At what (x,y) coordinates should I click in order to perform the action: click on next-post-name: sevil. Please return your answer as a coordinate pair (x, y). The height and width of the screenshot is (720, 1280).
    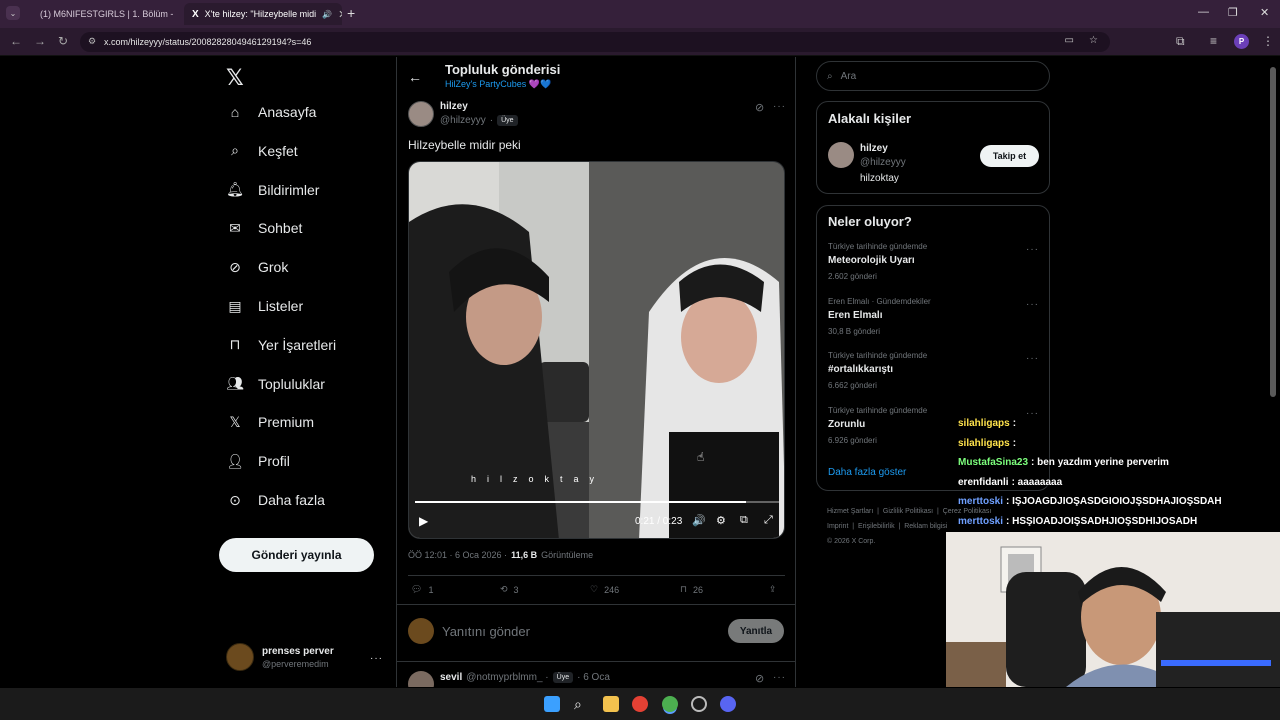
    Looking at the image, I should click on (451, 677).